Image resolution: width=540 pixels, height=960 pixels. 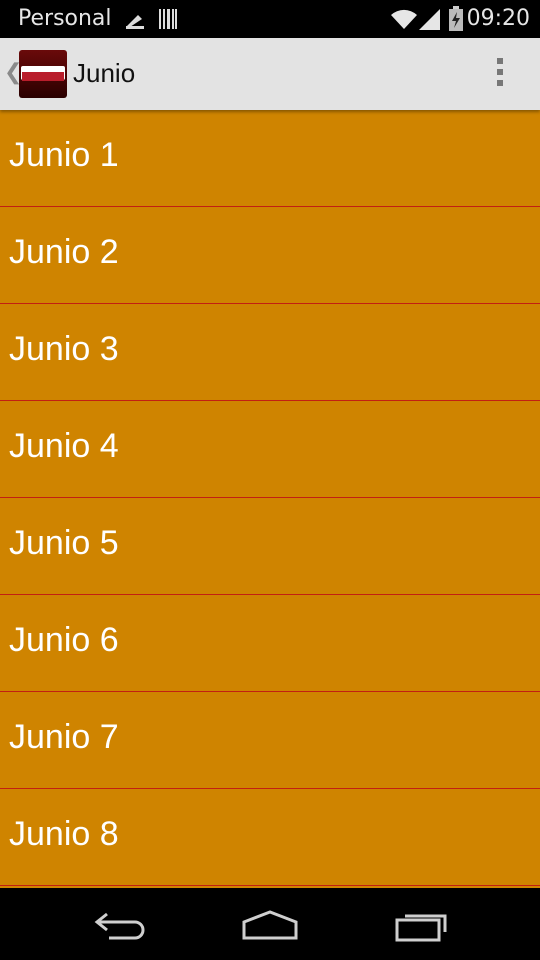 What do you see at coordinates (270, 449) in the screenshot?
I see `list-item: Junio 4` at bounding box center [270, 449].